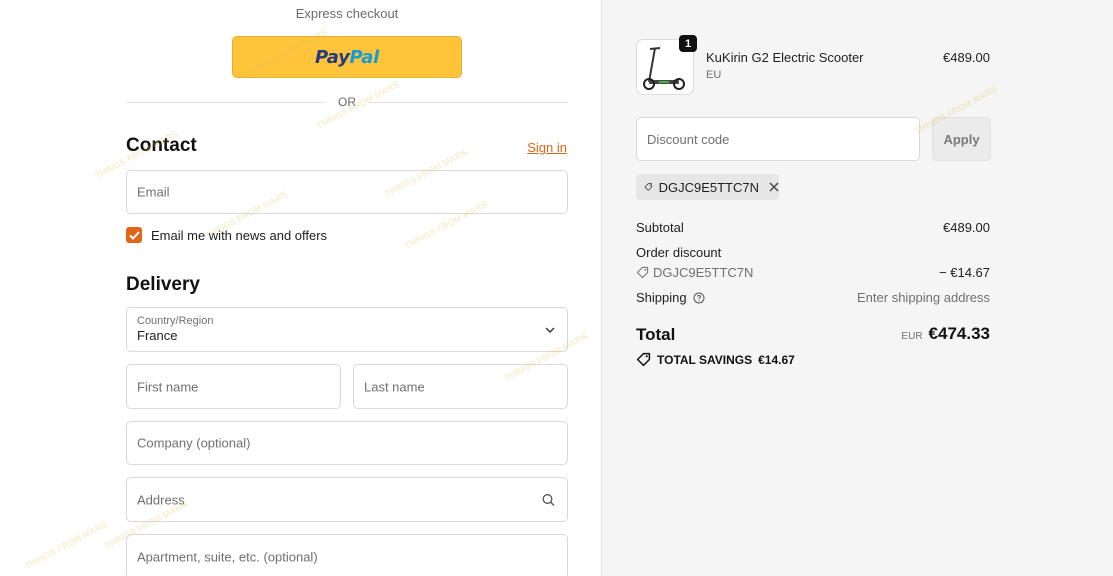 This screenshot has height=576, width=1113. I want to click on total-savings: TOTAL SAVINGS €14.67, so click(715, 359).